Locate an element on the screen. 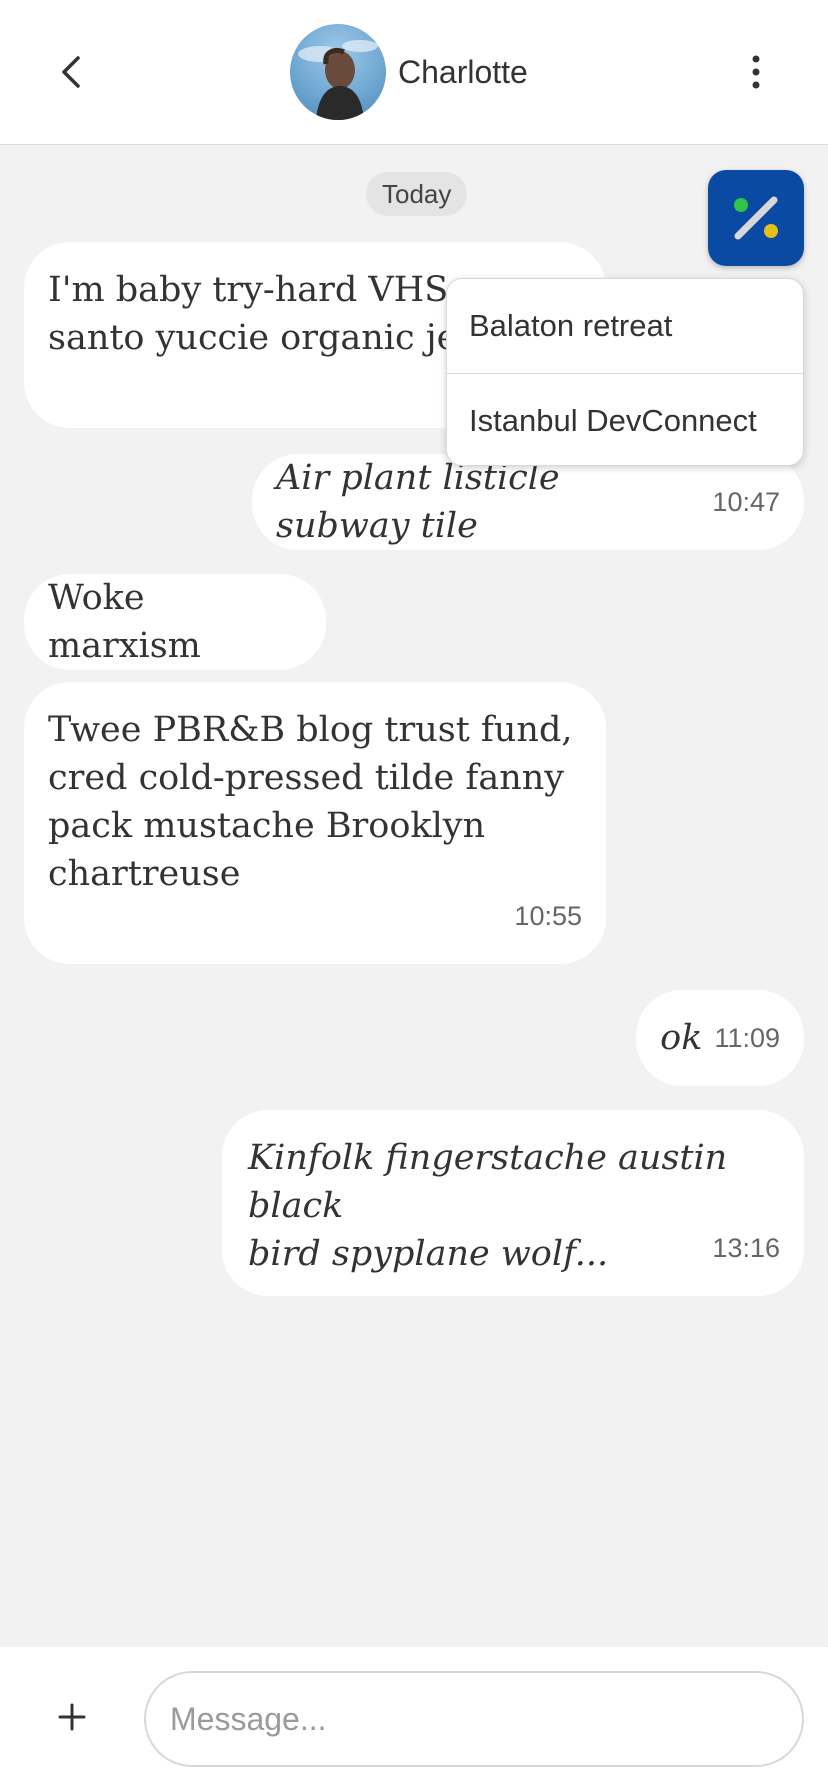  back-button is located at coordinates (72, 72).